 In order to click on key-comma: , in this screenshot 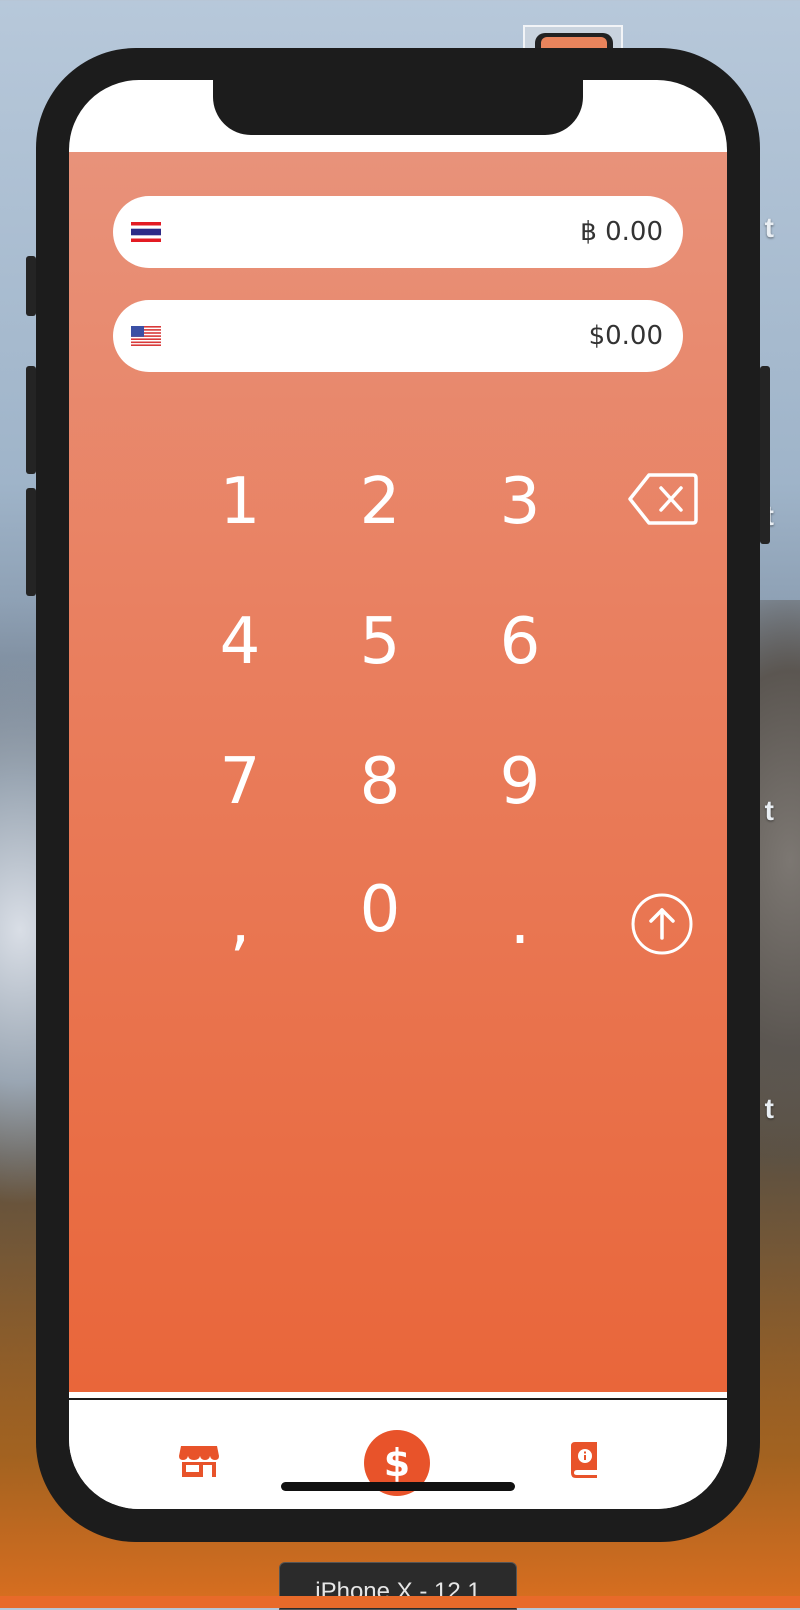, I will do `click(240, 922)`.